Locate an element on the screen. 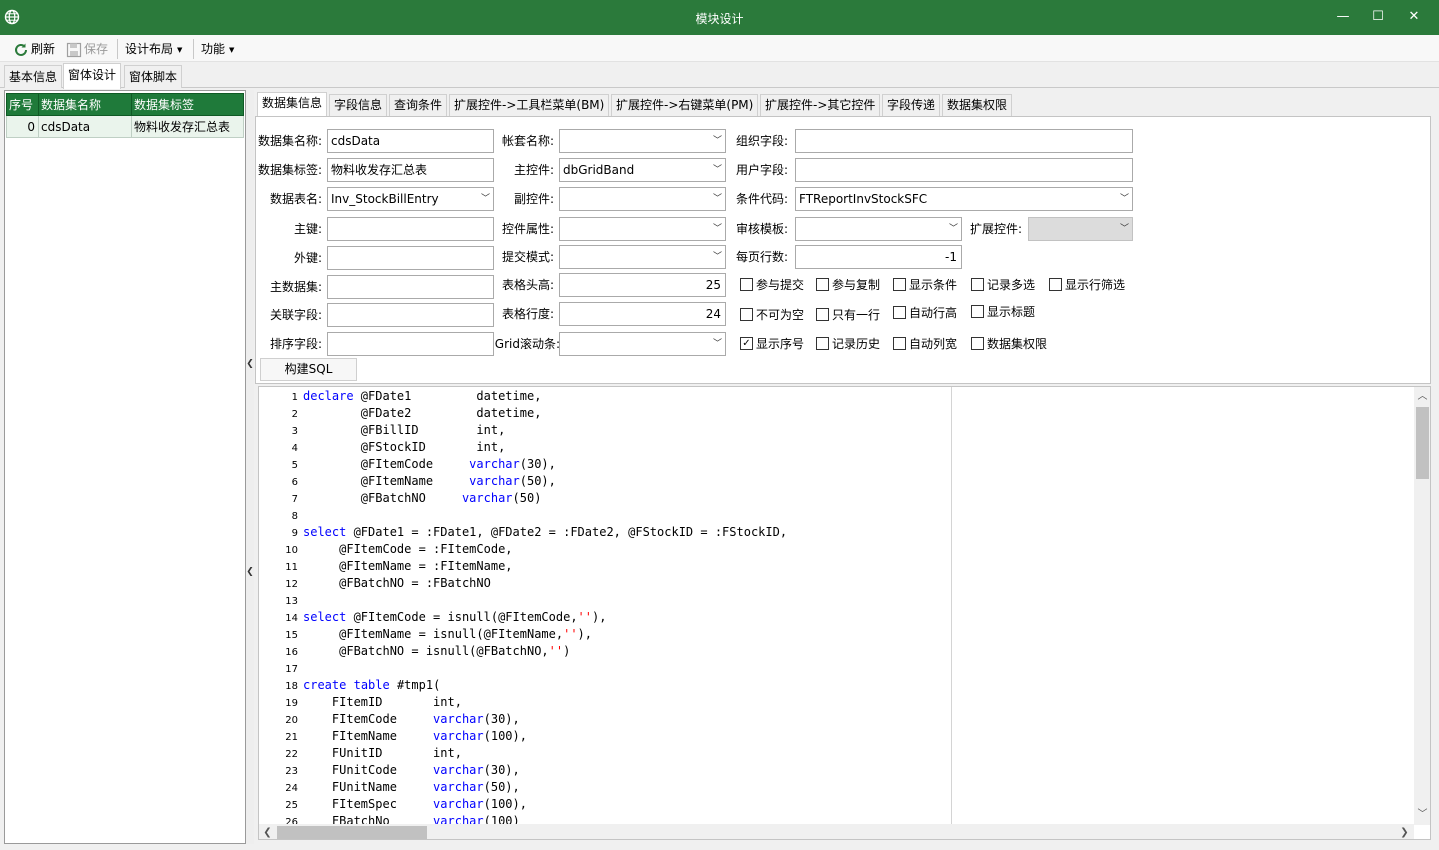 Image resolution: width=1439 pixels, height=850 pixels. col-header-index: 序号 is located at coordinates (22, 104).